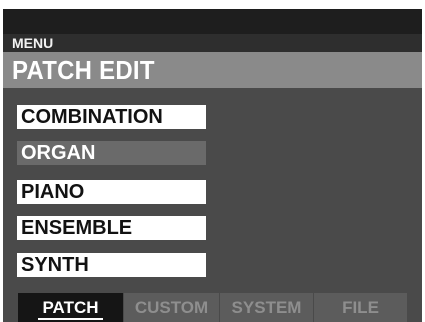 Image resolution: width=425 pixels, height=322 pixels. Describe the element at coordinates (212, 70) in the screenshot. I see `page-title-bar: PATCH EDIT` at that location.